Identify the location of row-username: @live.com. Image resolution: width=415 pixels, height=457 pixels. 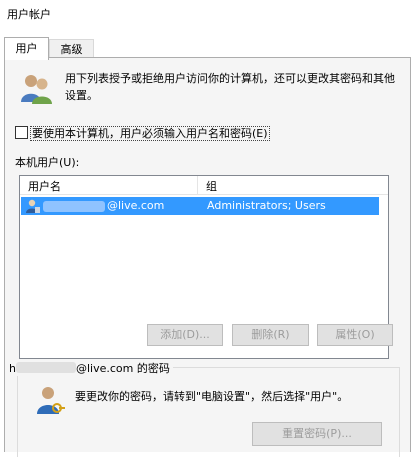
(136, 205).